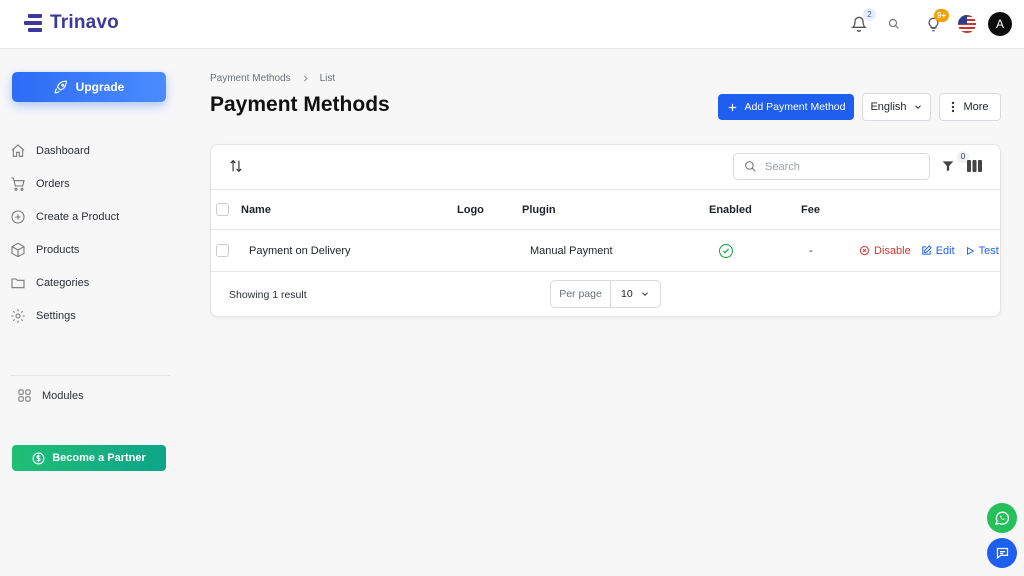 The width and height of the screenshot is (1024, 576). I want to click on upgrade-button: Upgrade, so click(89, 87).